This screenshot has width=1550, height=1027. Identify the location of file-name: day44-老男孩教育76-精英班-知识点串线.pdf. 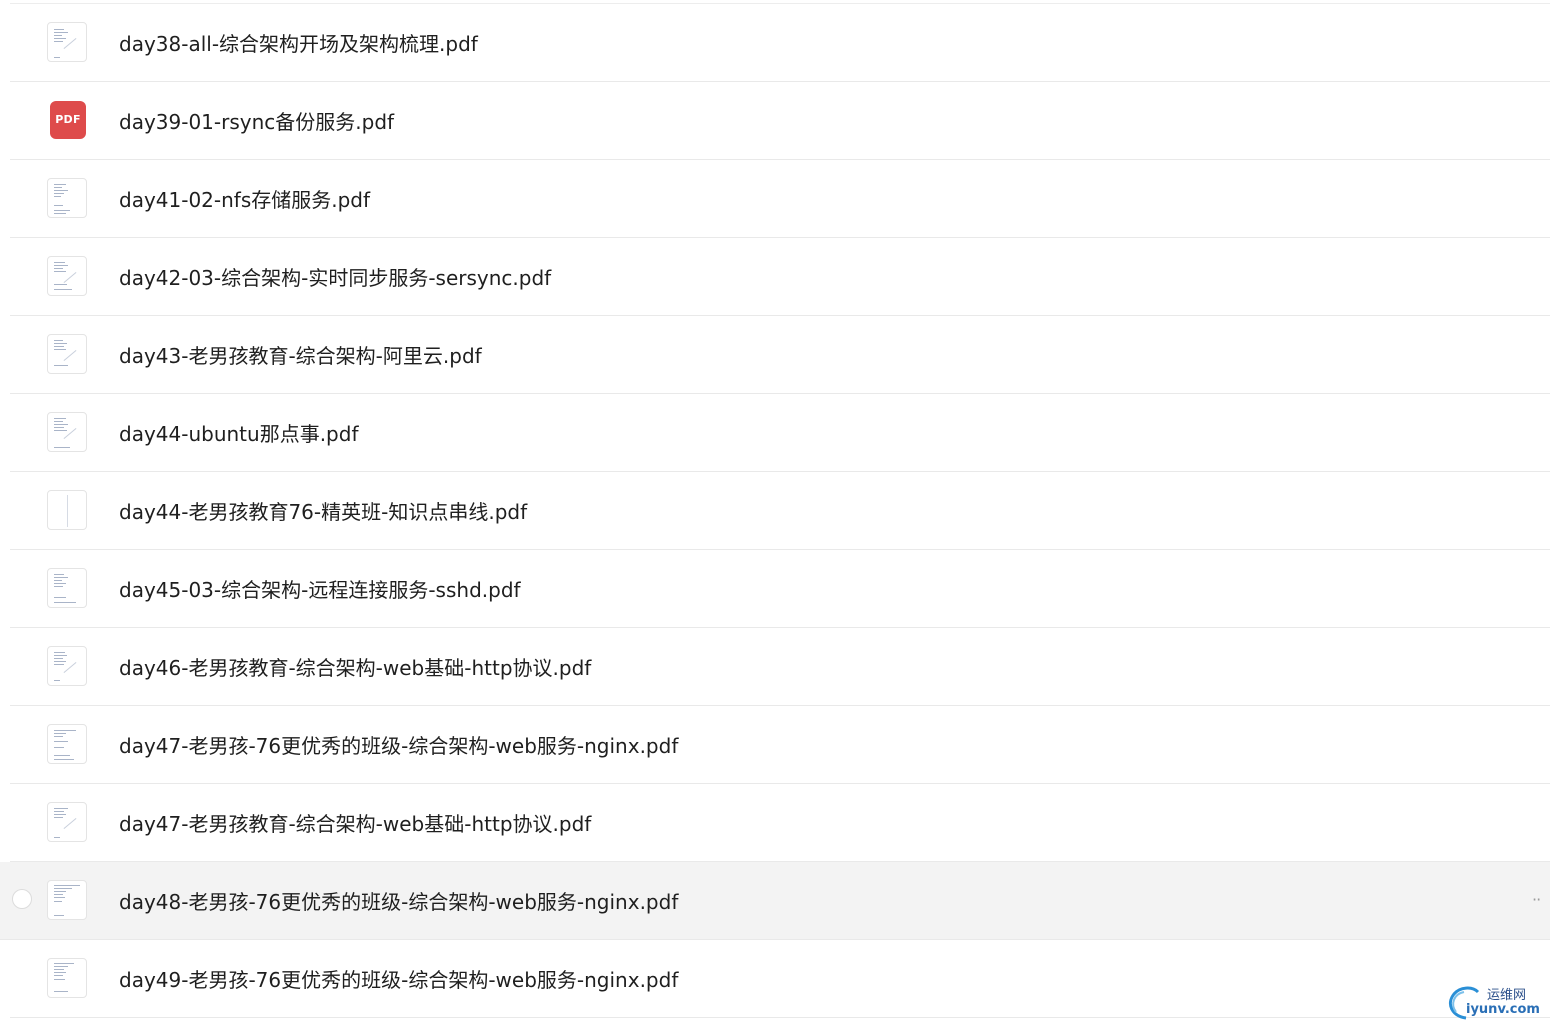
(323, 510).